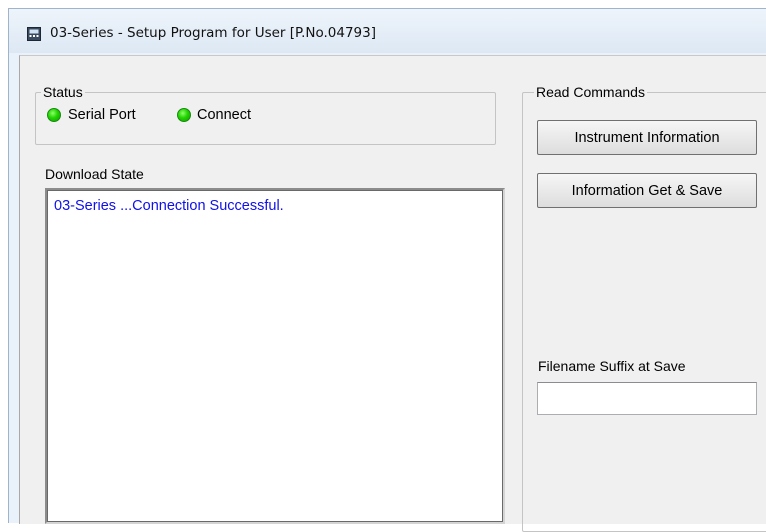 Image resolution: width=766 pixels, height=532 pixels. What do you see at coordinates (647, 190) in the screenshot?
I see `information-get-save-button: Information Get & Save` at bounding box center [647, 190].